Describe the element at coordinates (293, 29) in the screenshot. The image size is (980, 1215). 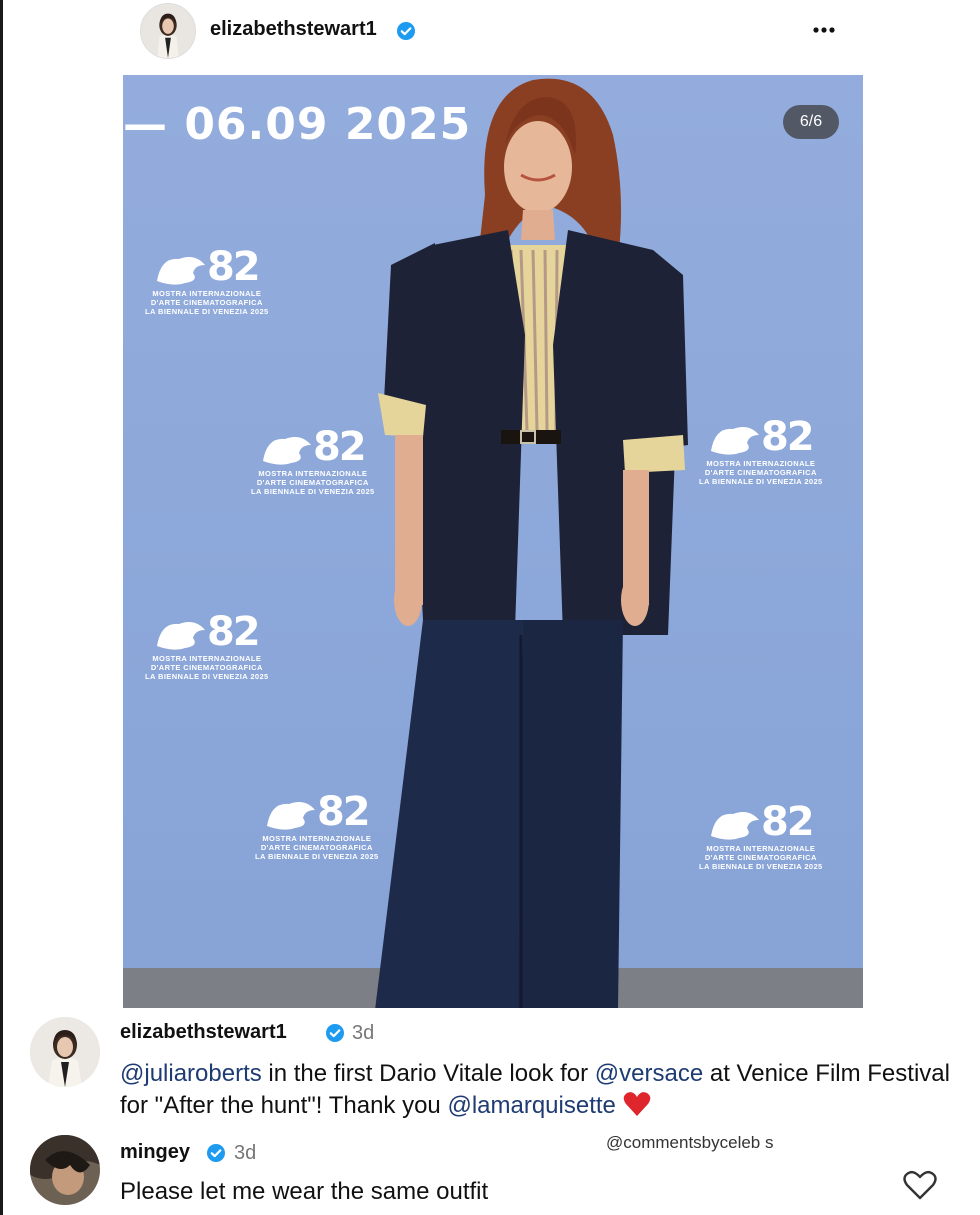
I see `post-author-username: elizabethstewart1` at that location.